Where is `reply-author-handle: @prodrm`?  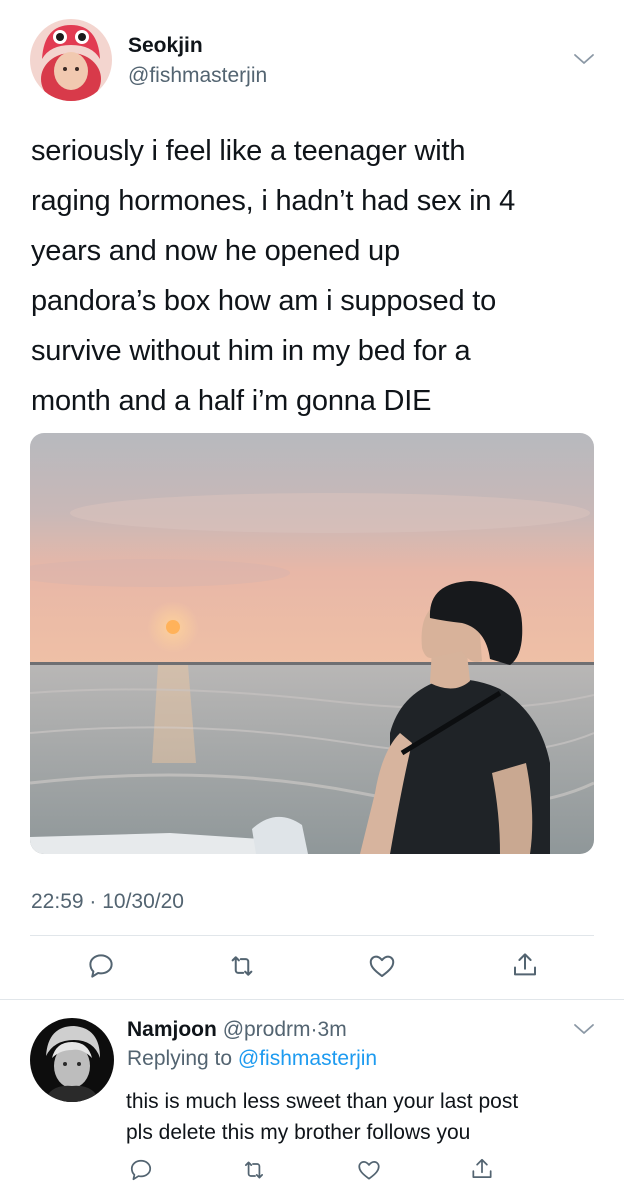
reply-author-handle: @prodrm is located at coordinates (267, 1029).